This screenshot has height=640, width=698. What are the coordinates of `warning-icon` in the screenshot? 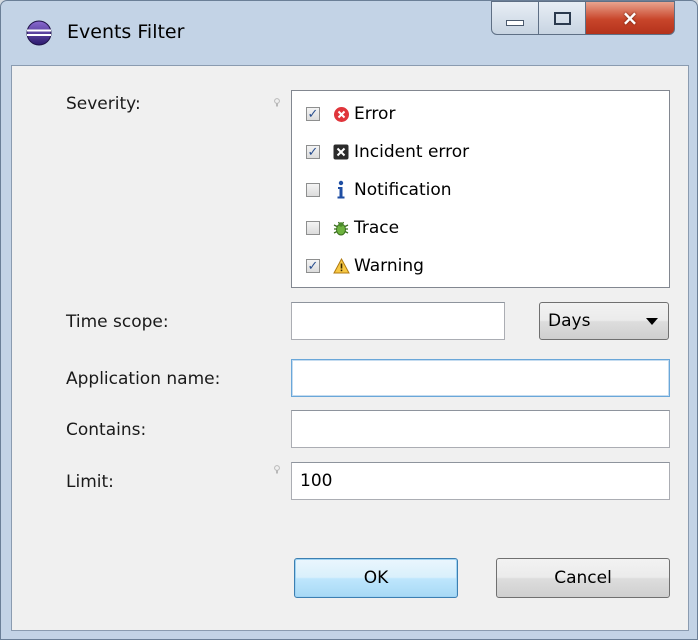 It's located at (341, 266).